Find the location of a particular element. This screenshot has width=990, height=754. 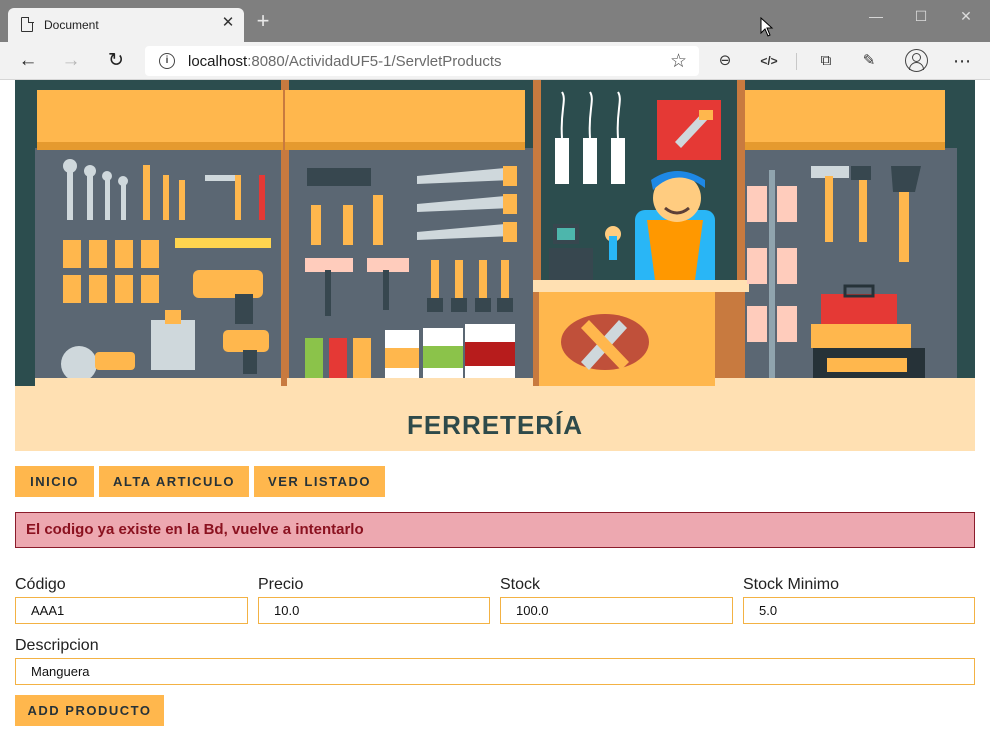

forward-icon: → is located at coordinates (71, 61).